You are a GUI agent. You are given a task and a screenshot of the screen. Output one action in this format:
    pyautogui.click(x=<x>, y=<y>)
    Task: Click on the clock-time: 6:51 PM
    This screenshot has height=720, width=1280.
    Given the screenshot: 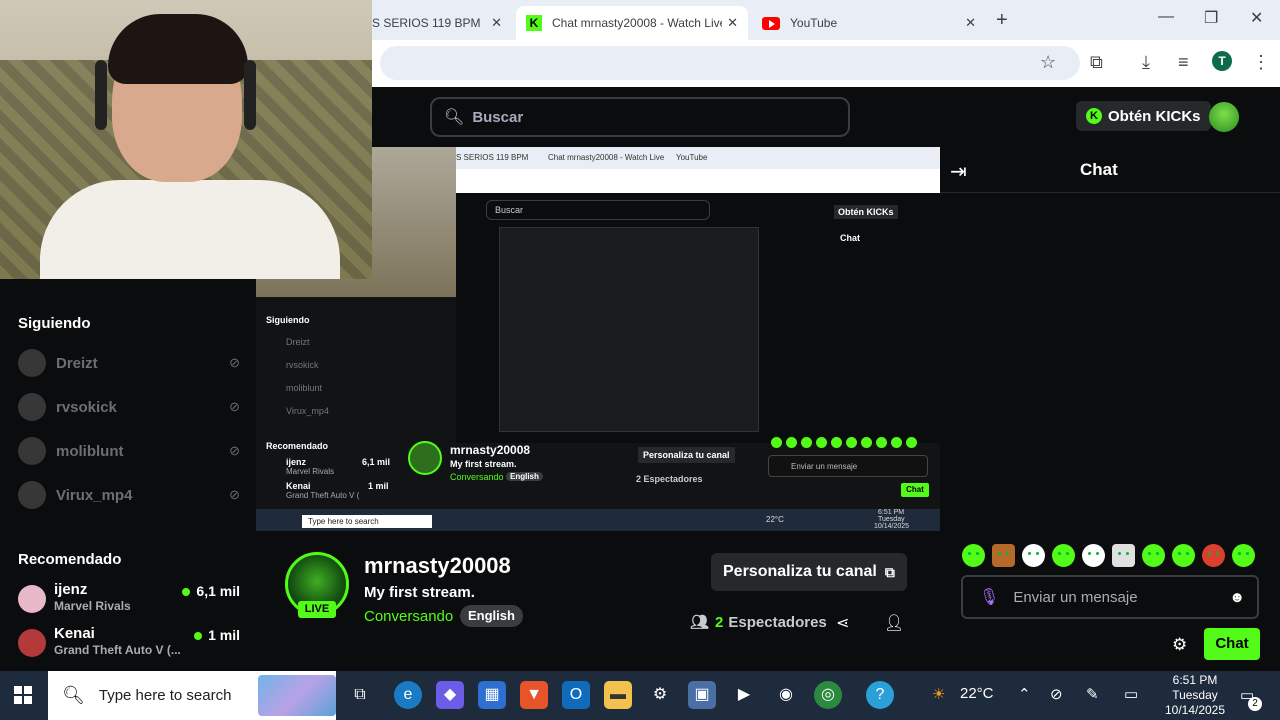 What is the action you would take?
    pyautogui.click(x=1195, y=680)
    